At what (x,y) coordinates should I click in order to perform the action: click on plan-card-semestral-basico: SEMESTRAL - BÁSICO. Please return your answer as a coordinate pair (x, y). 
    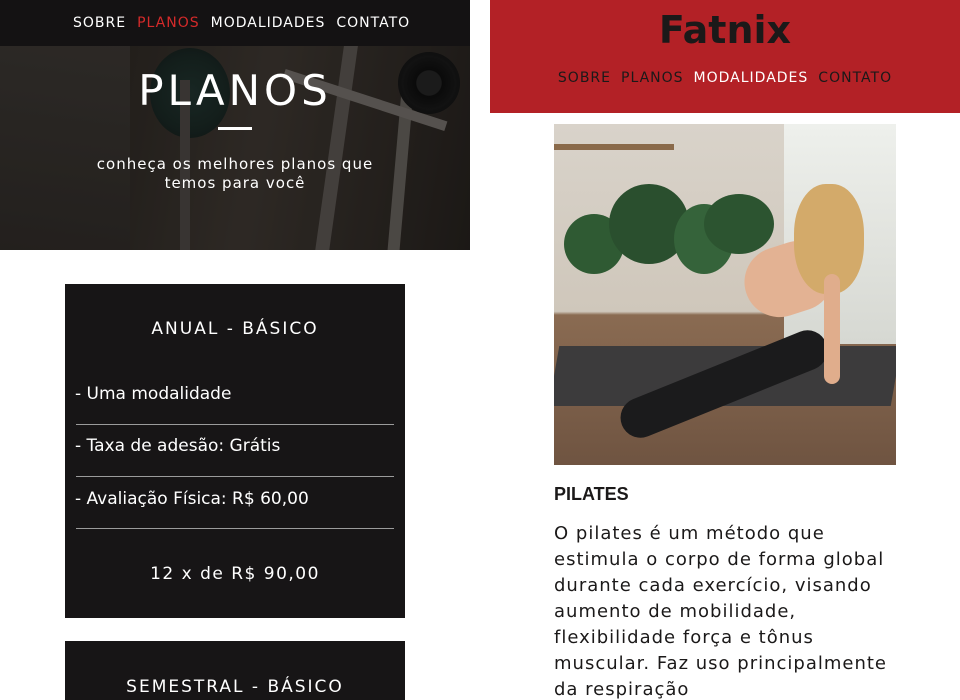
    Looking at the image, I should click on (235, 670).